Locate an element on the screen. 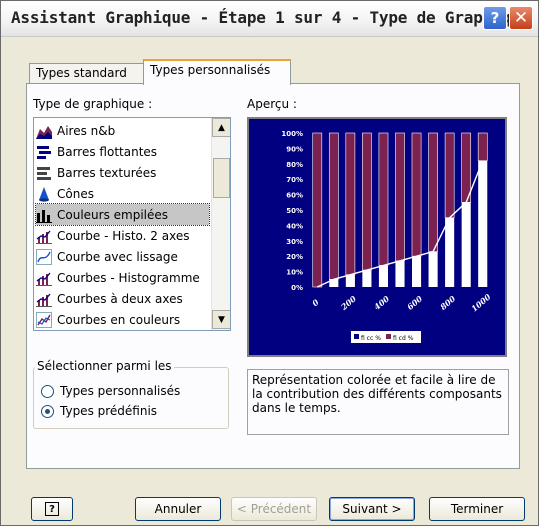 The width and height of the screenshot is (539, 526). y-tick-label: 40% is located at coordinates (294, 226).